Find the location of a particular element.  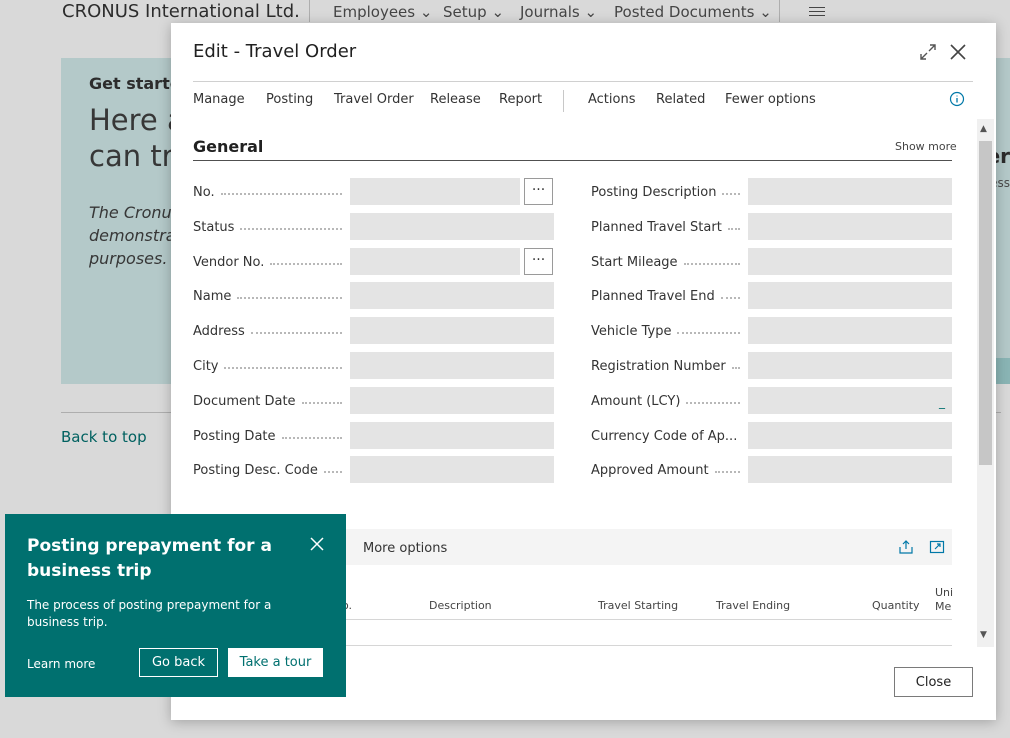

field-input-vendor-no is located at coordinates (435, 261).